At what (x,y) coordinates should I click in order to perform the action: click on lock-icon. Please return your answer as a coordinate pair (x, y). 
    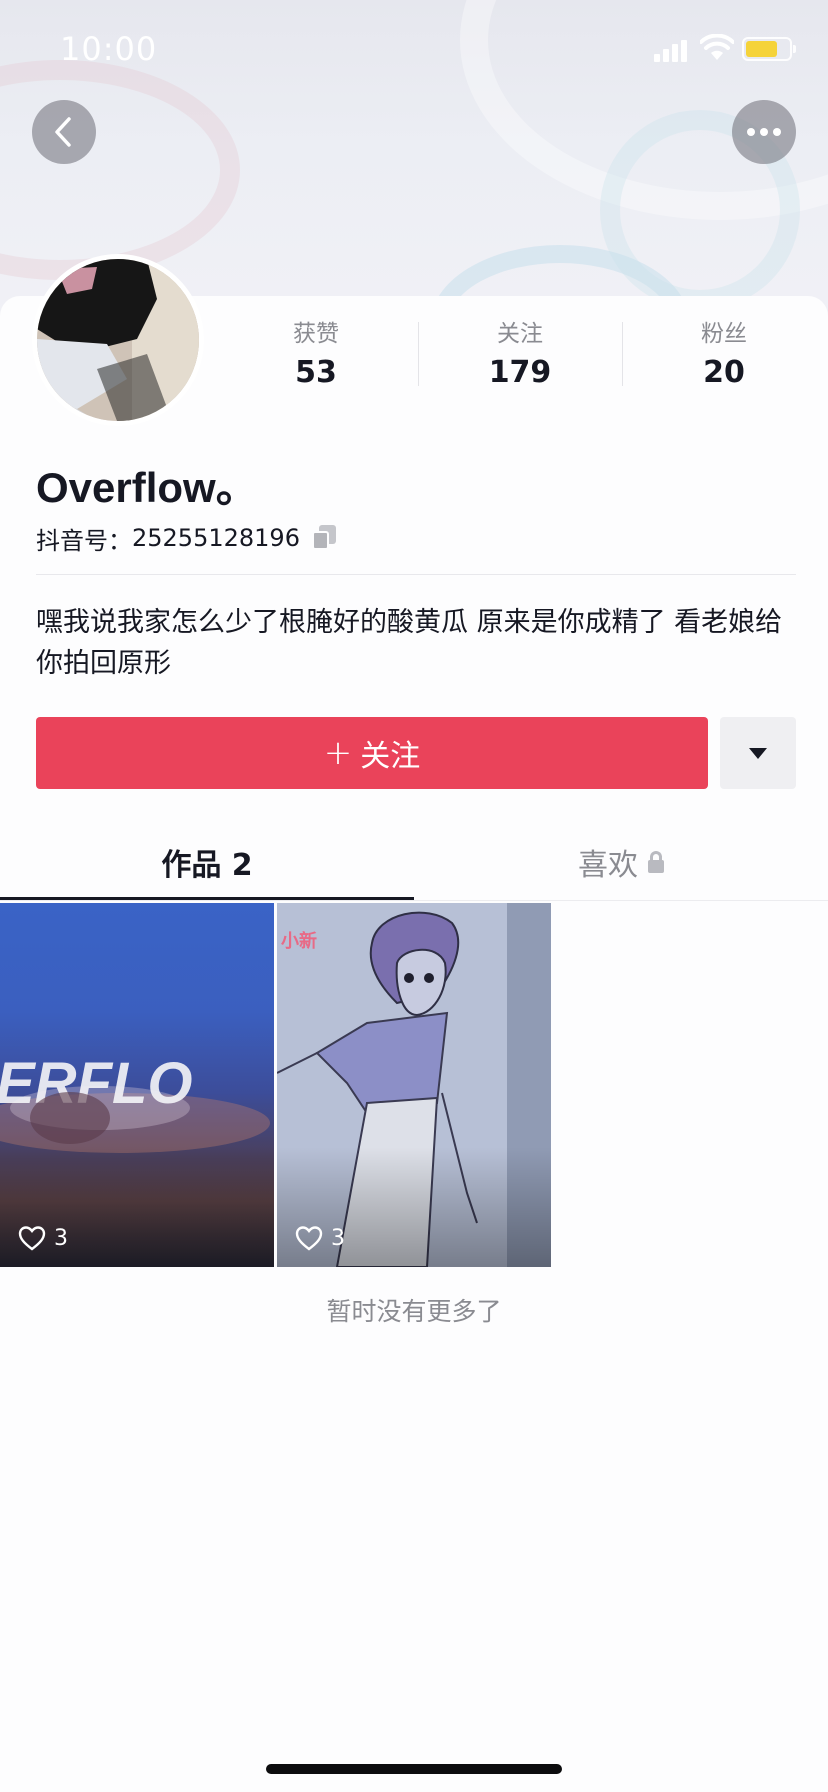
    Looking at the image, I should click on (656, 862).